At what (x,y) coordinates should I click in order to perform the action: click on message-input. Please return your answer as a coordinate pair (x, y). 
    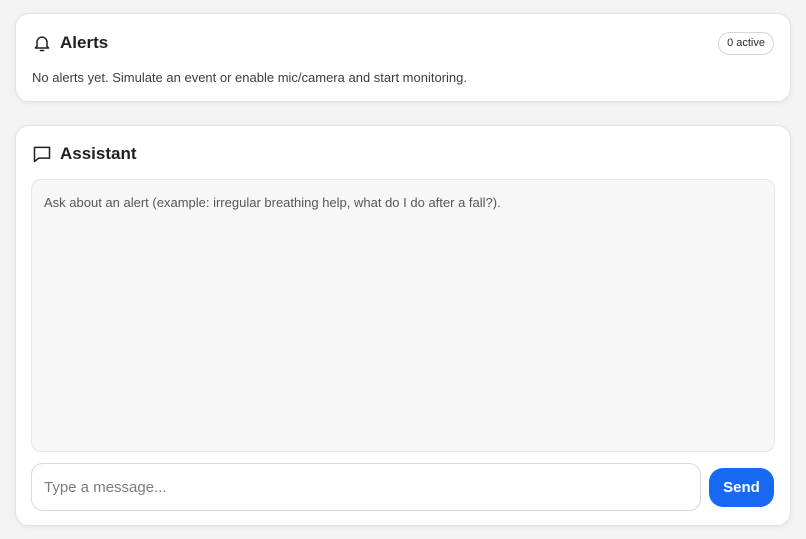
    Looking at the image, I should click on (366, 487).